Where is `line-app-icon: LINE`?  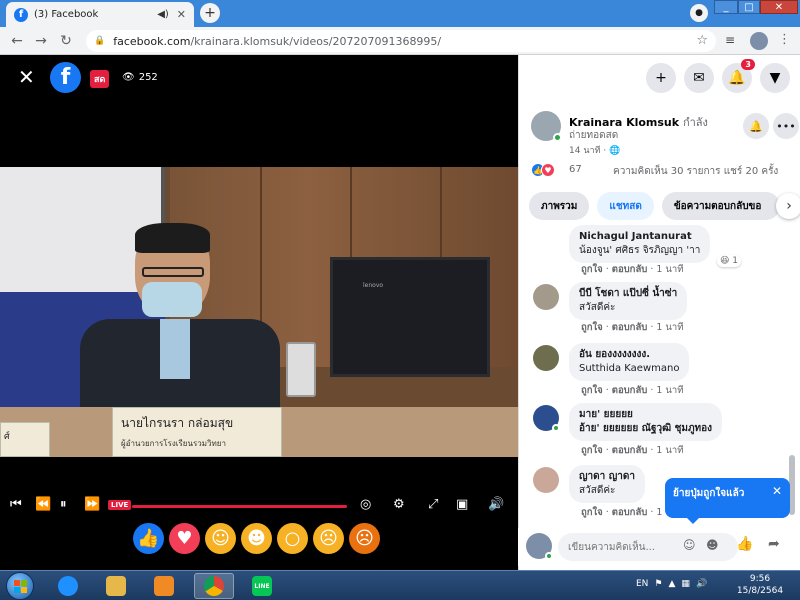
line-app-icon: LINE is located at coordinates (262, 586).